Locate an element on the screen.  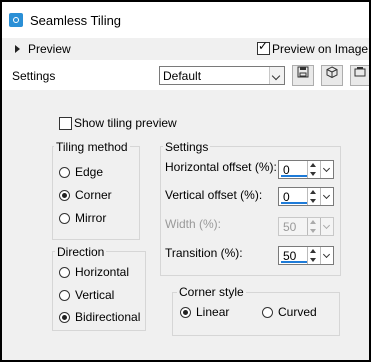
direction-bidirectional: Bidirectional is located at coordinates (99, 317).